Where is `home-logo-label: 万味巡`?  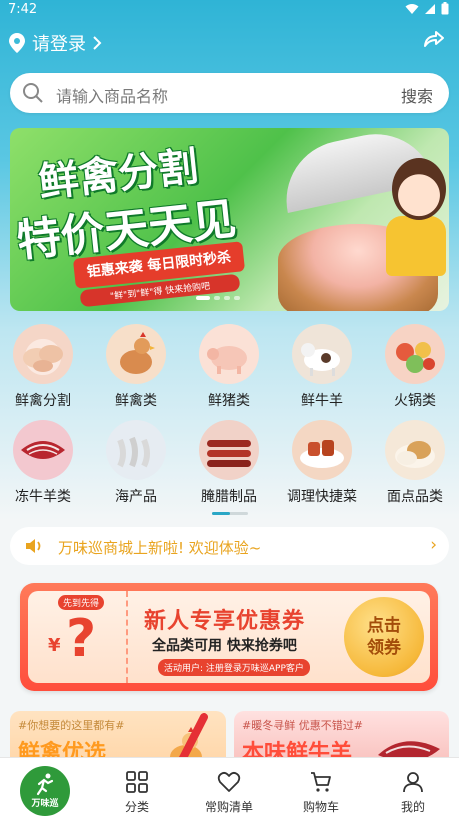
home-logo-label: 万味巡 is located at coordinates (45, 804).